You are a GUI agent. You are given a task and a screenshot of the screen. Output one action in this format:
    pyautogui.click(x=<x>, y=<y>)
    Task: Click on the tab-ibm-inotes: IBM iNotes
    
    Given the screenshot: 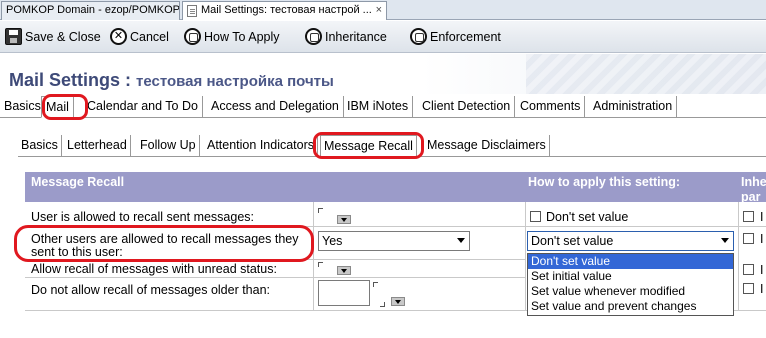 What is the action you would take?
    pyautogui.click(x=378, y=107)
    